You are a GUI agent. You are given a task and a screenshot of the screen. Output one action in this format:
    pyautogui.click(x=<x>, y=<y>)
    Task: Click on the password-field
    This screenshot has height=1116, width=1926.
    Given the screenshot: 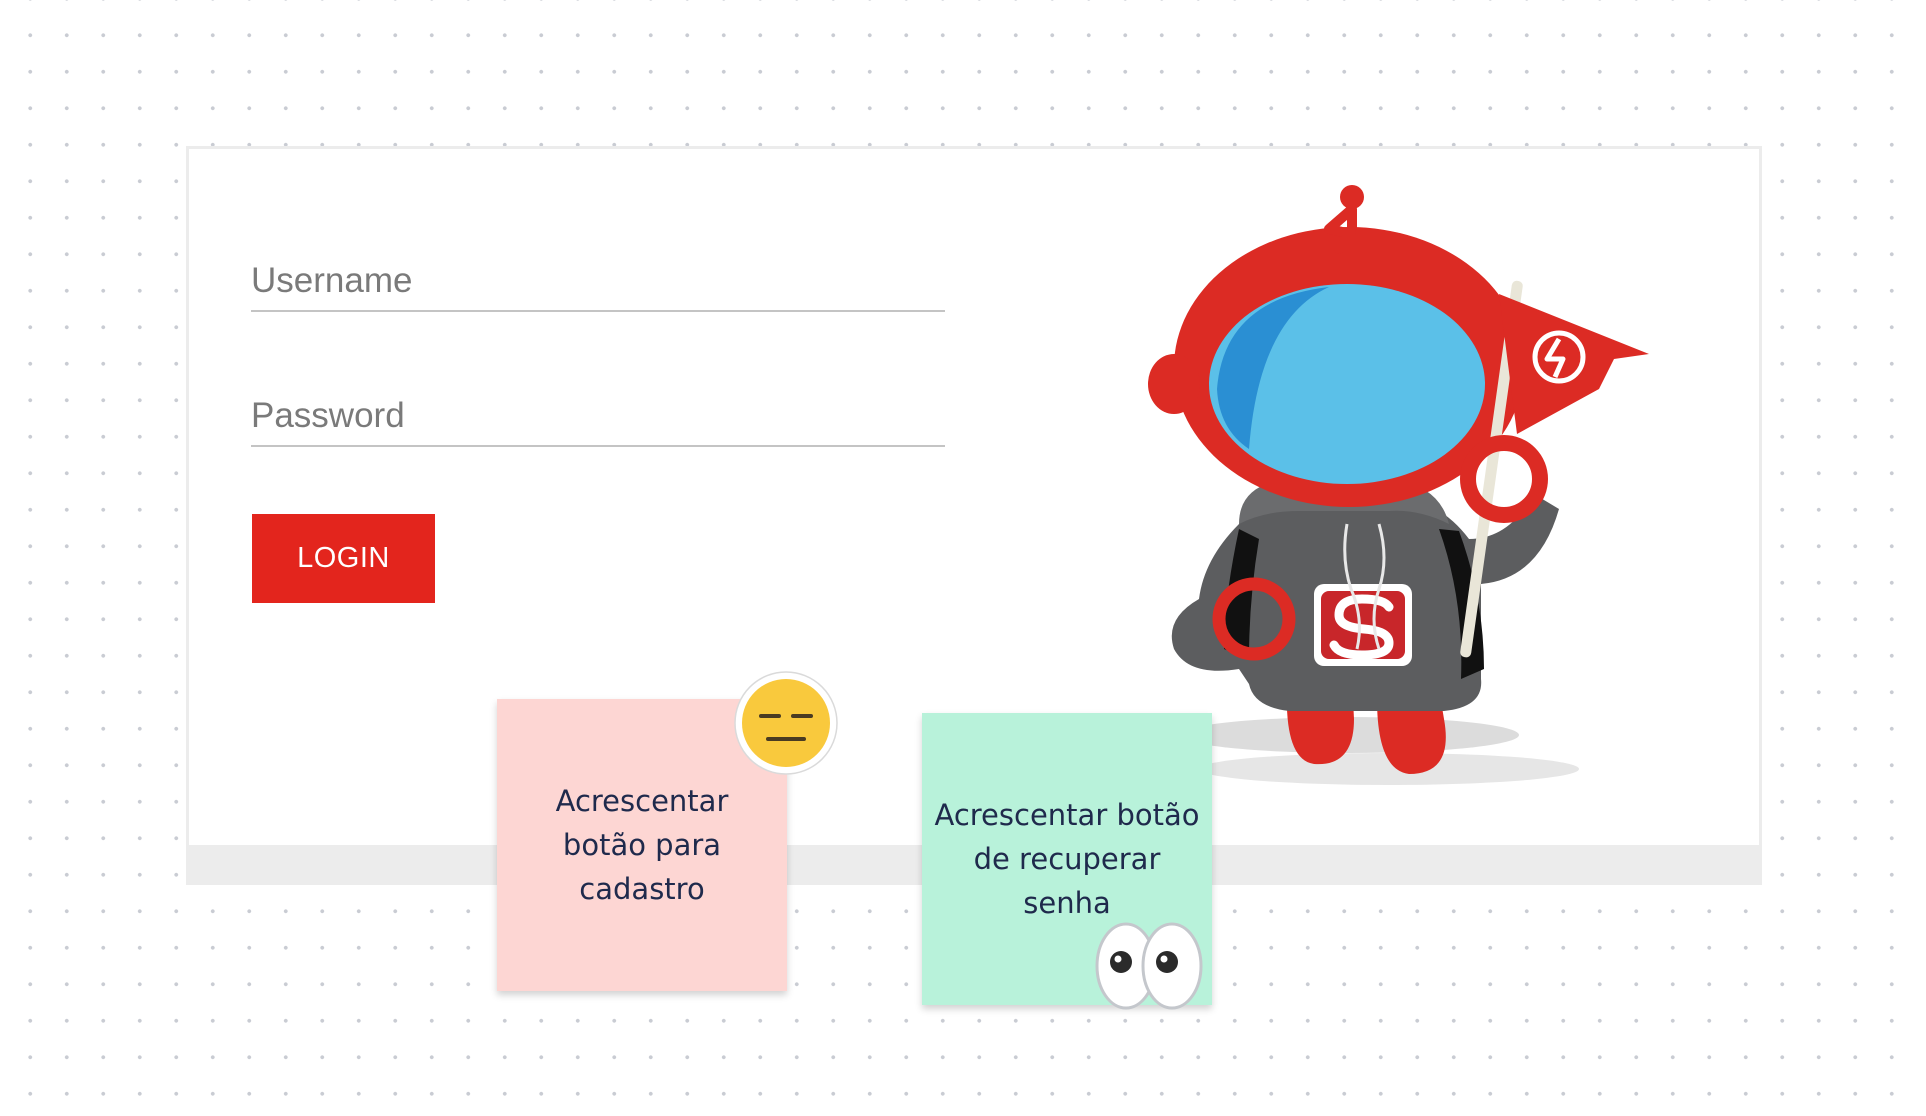 What is the action you would take?
    pyautogui.click(x=598, y=417)
    